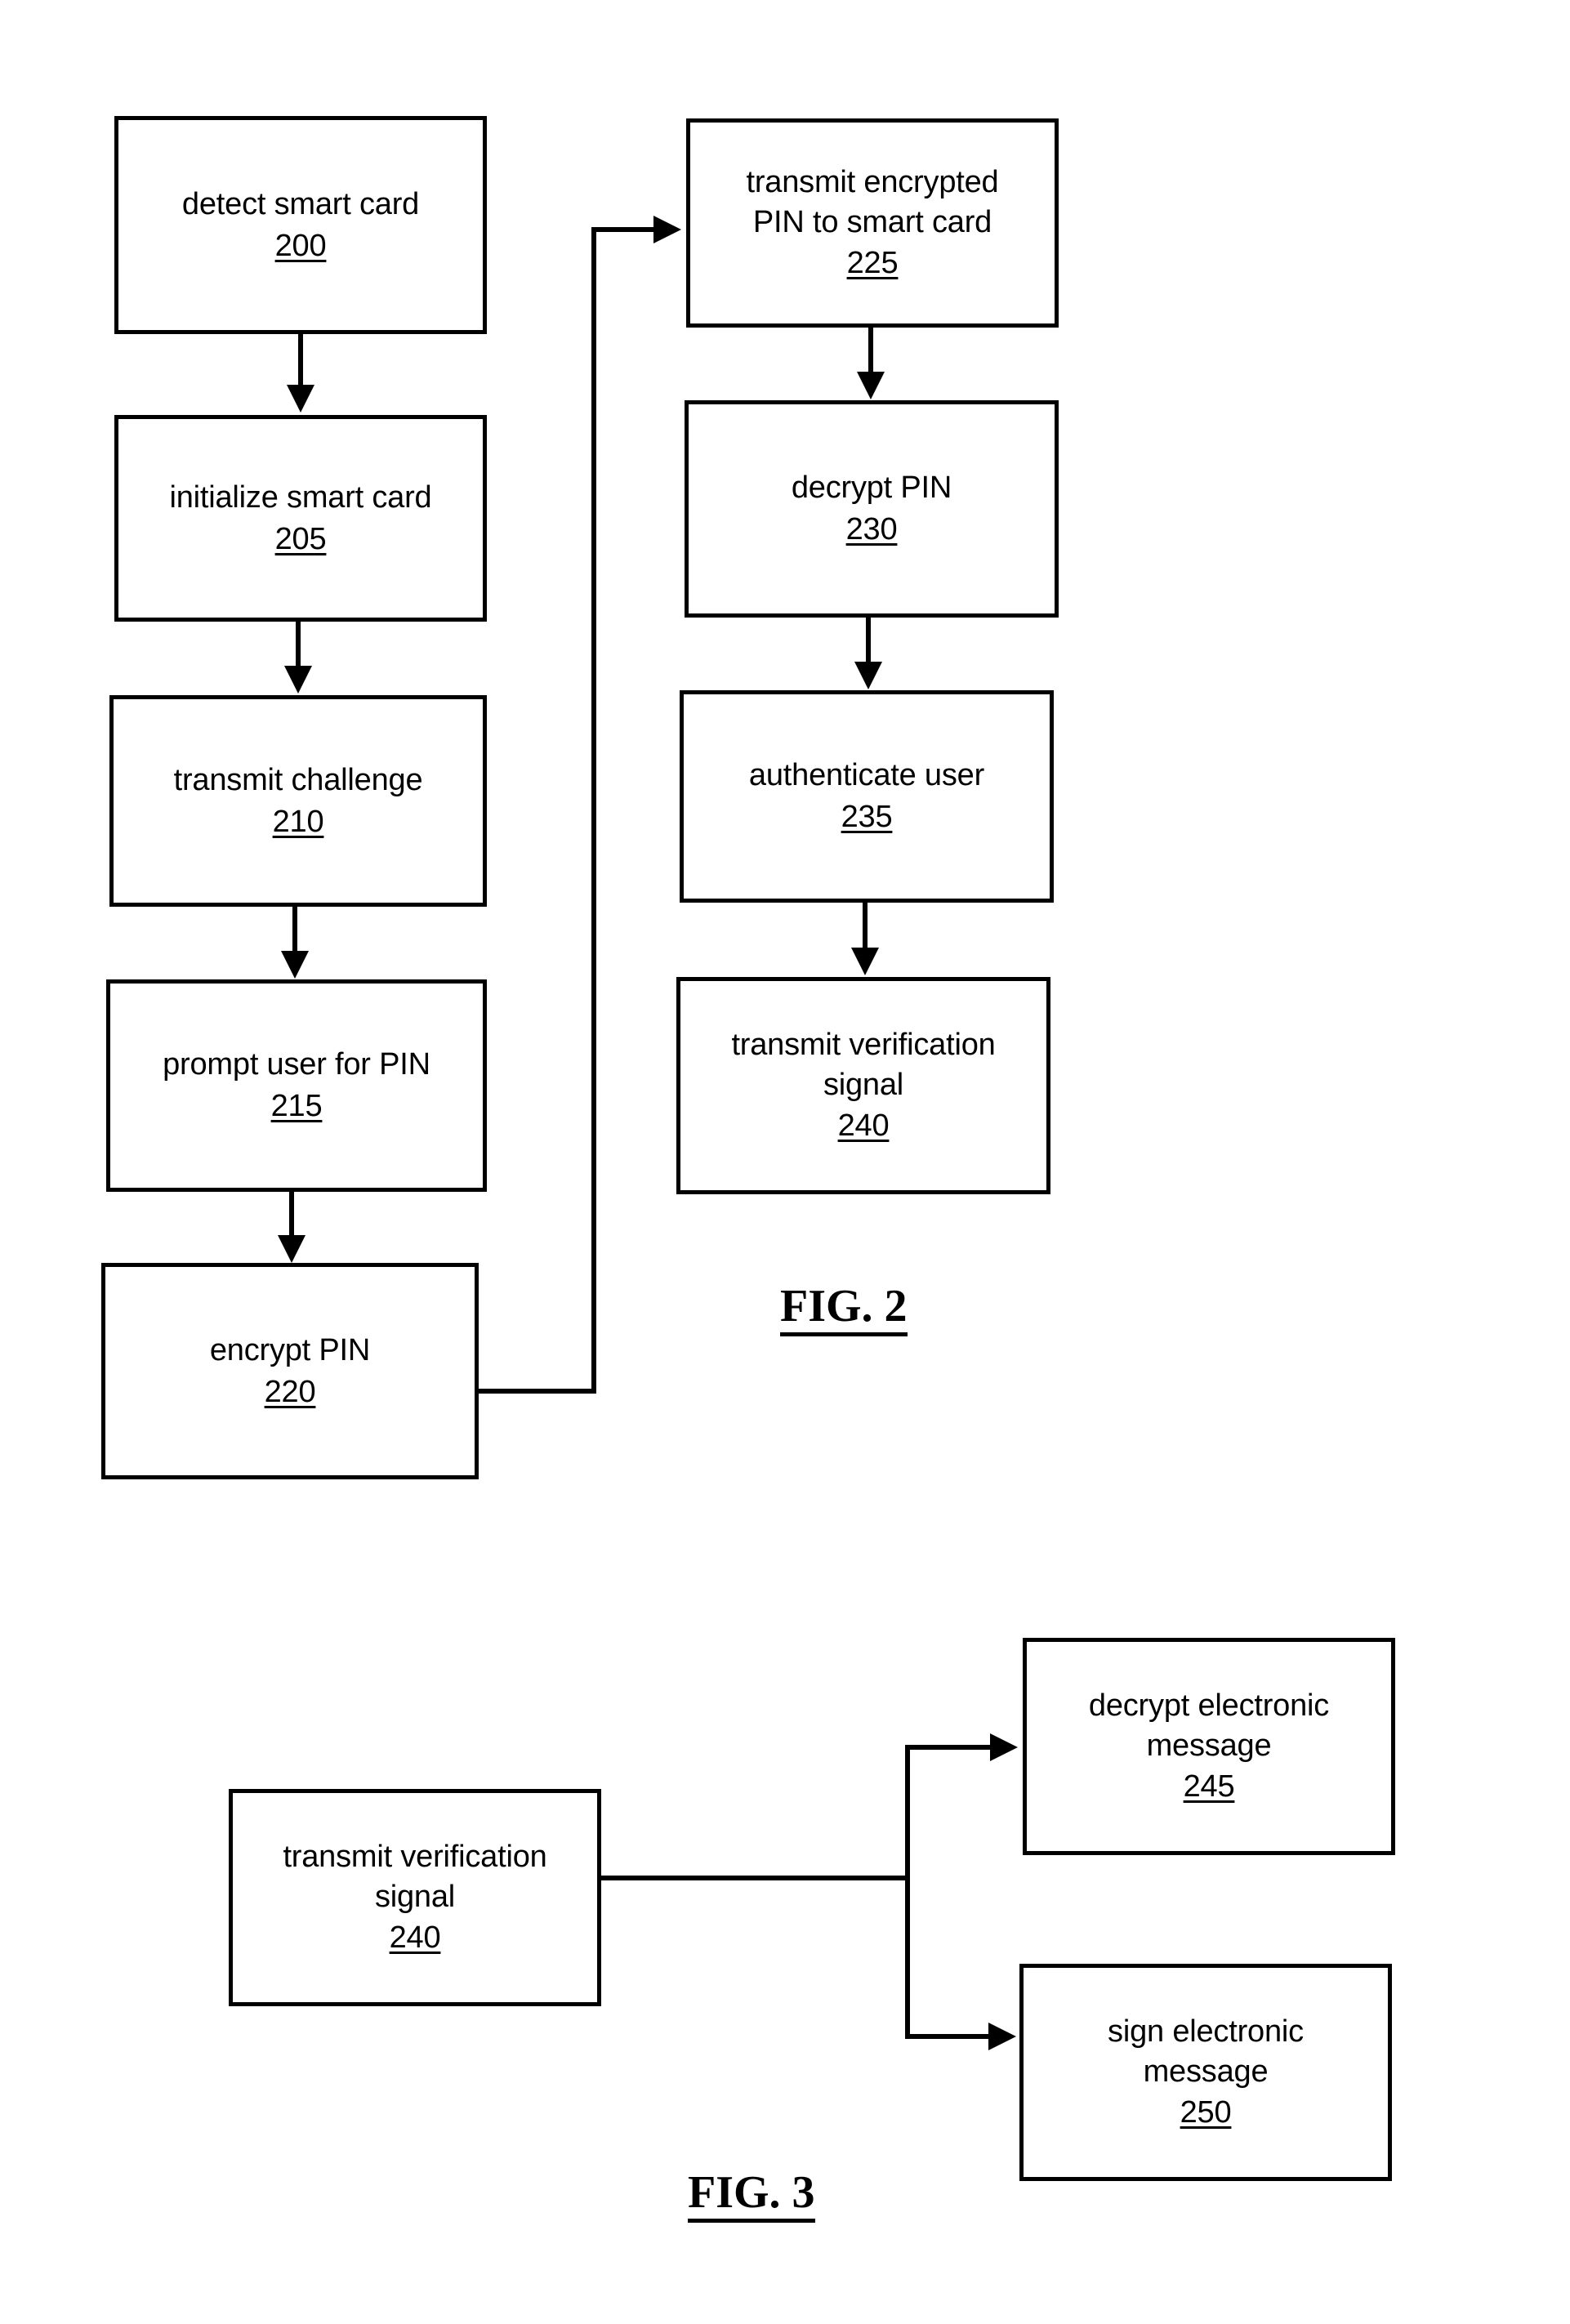 This screenshot has width=1570, height=2324. Describe the element at coordinates (536, 1391) in the screenshot. I see `connector-220-to-225-segment-h1` at that location.